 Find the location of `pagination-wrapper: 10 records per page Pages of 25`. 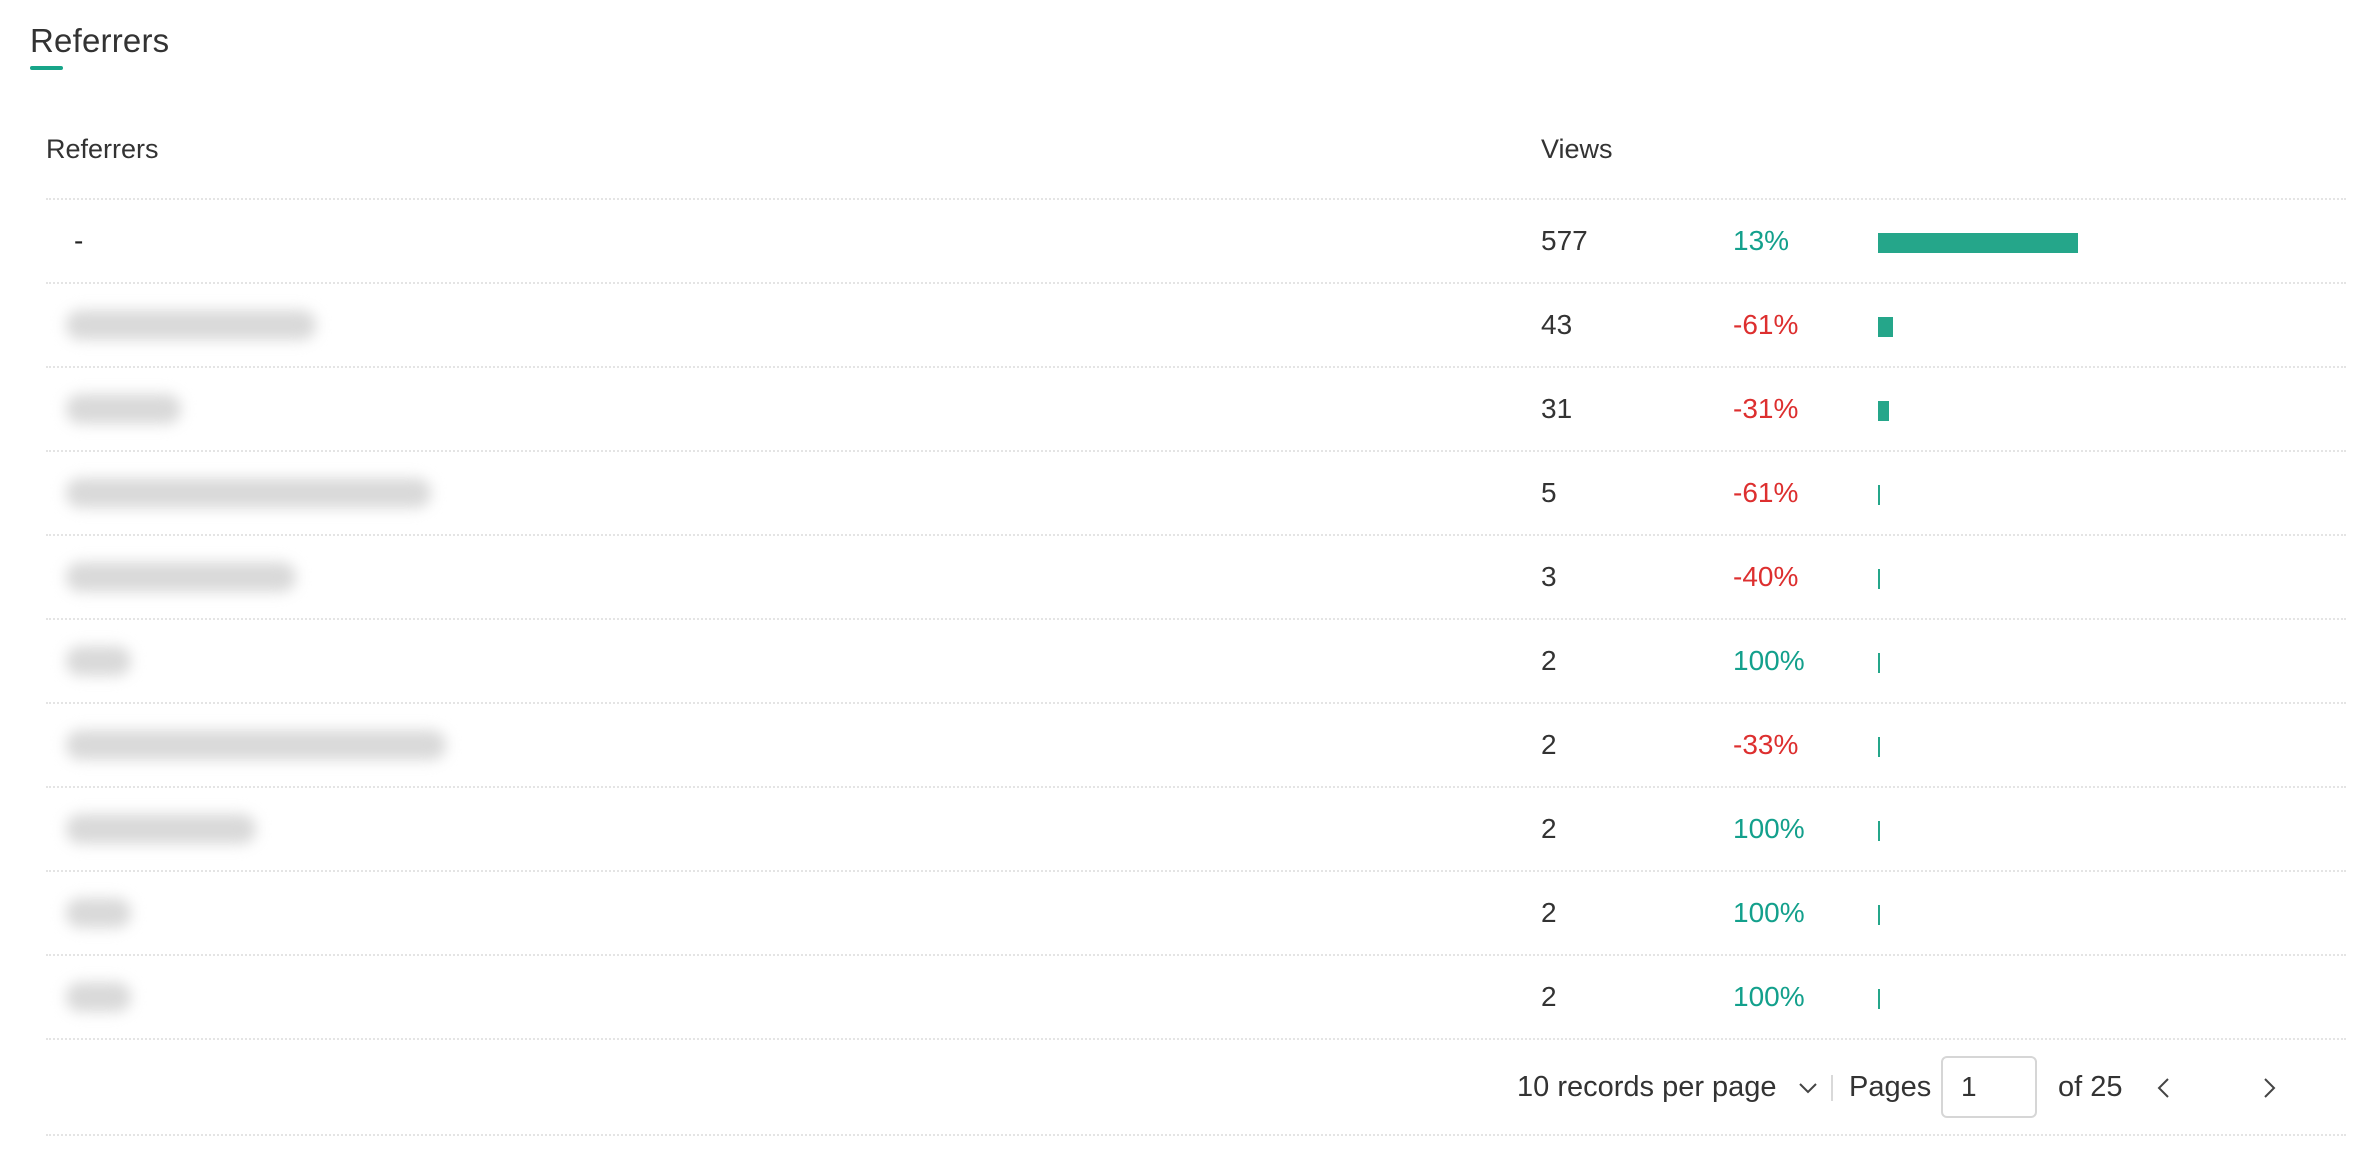

pagination-wrapper: 10 records per page Pages of 25 is located at coordinates (1196, 1088).